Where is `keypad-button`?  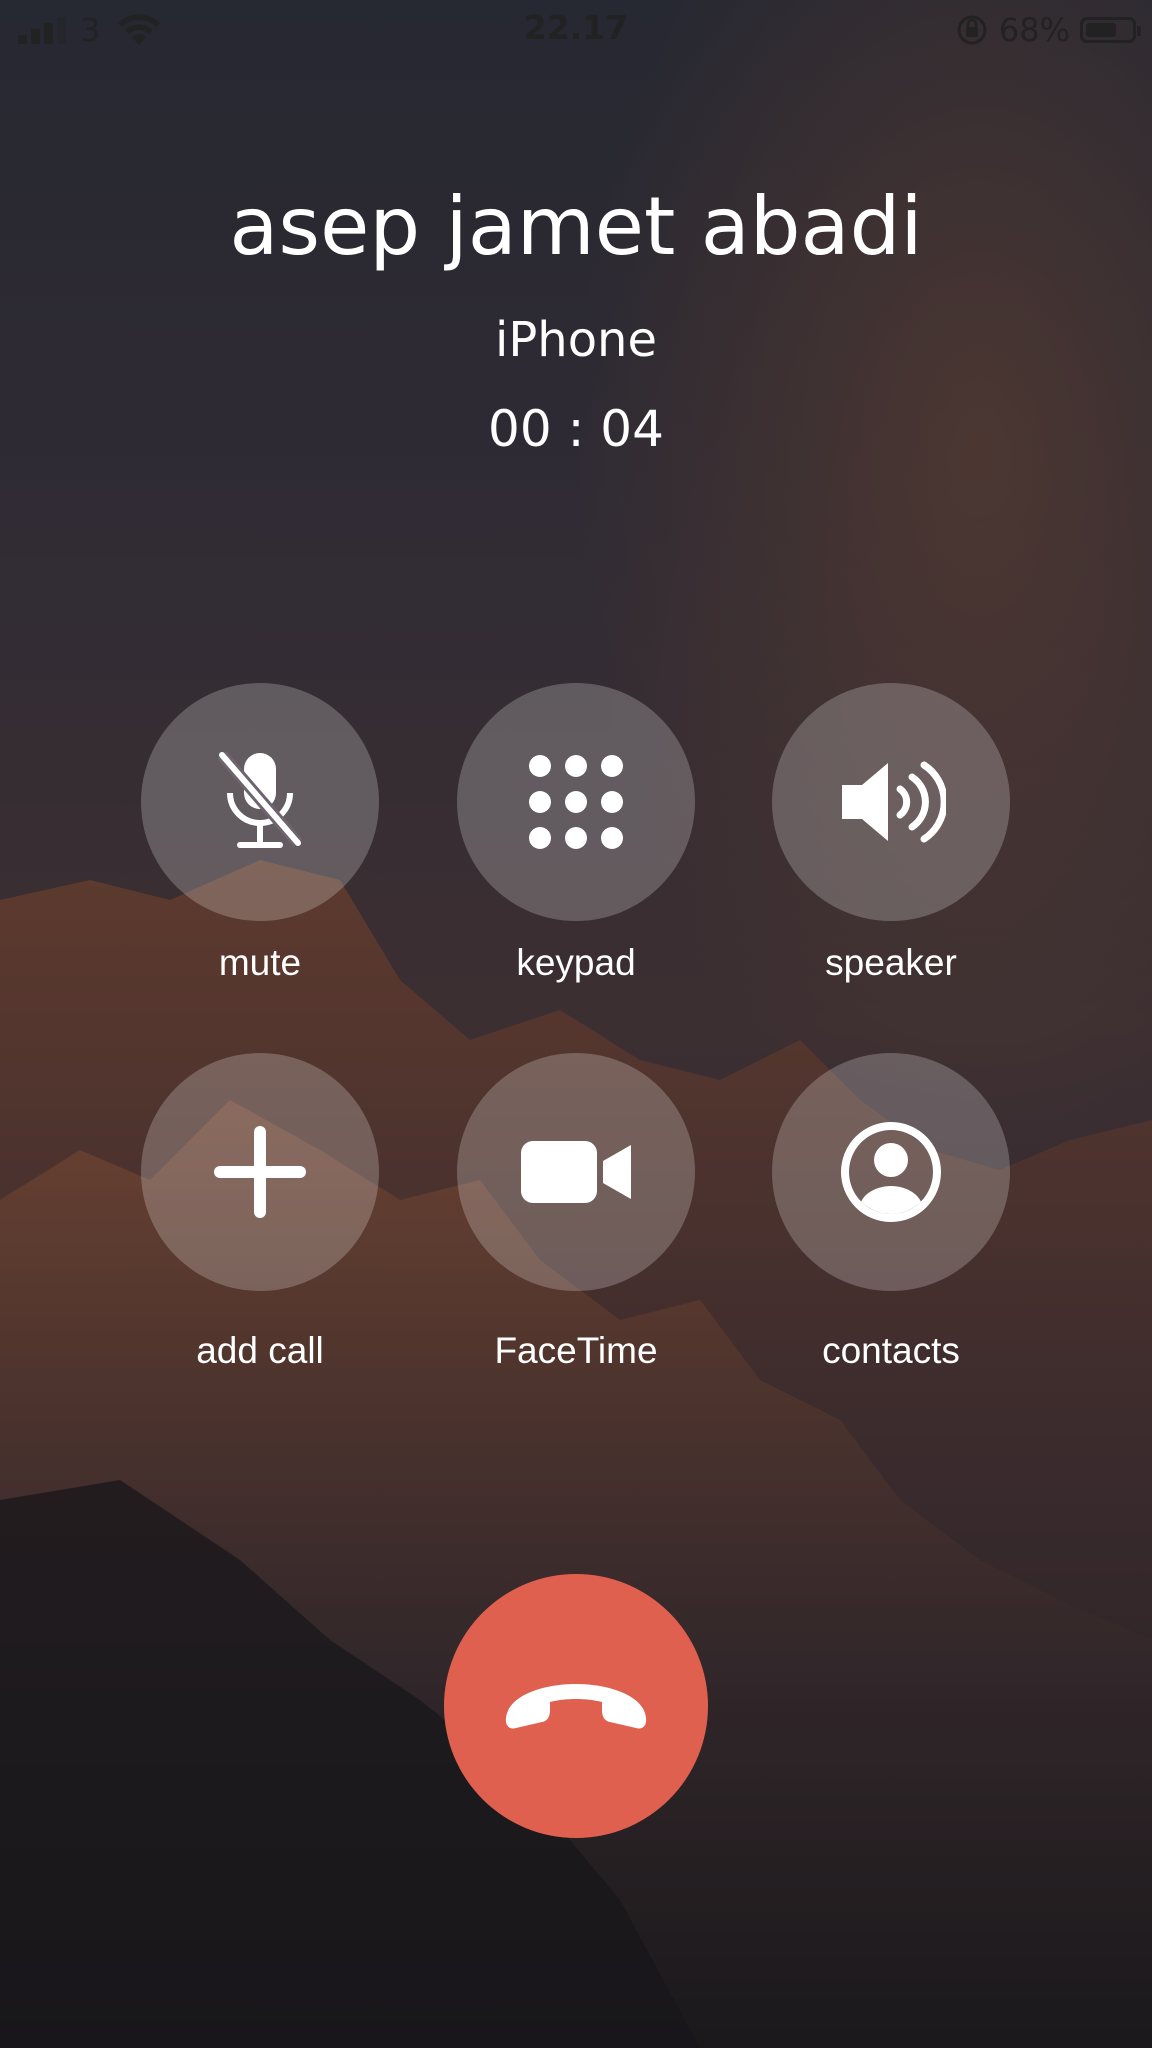
keypad-button is located at coordinates (576, 802).